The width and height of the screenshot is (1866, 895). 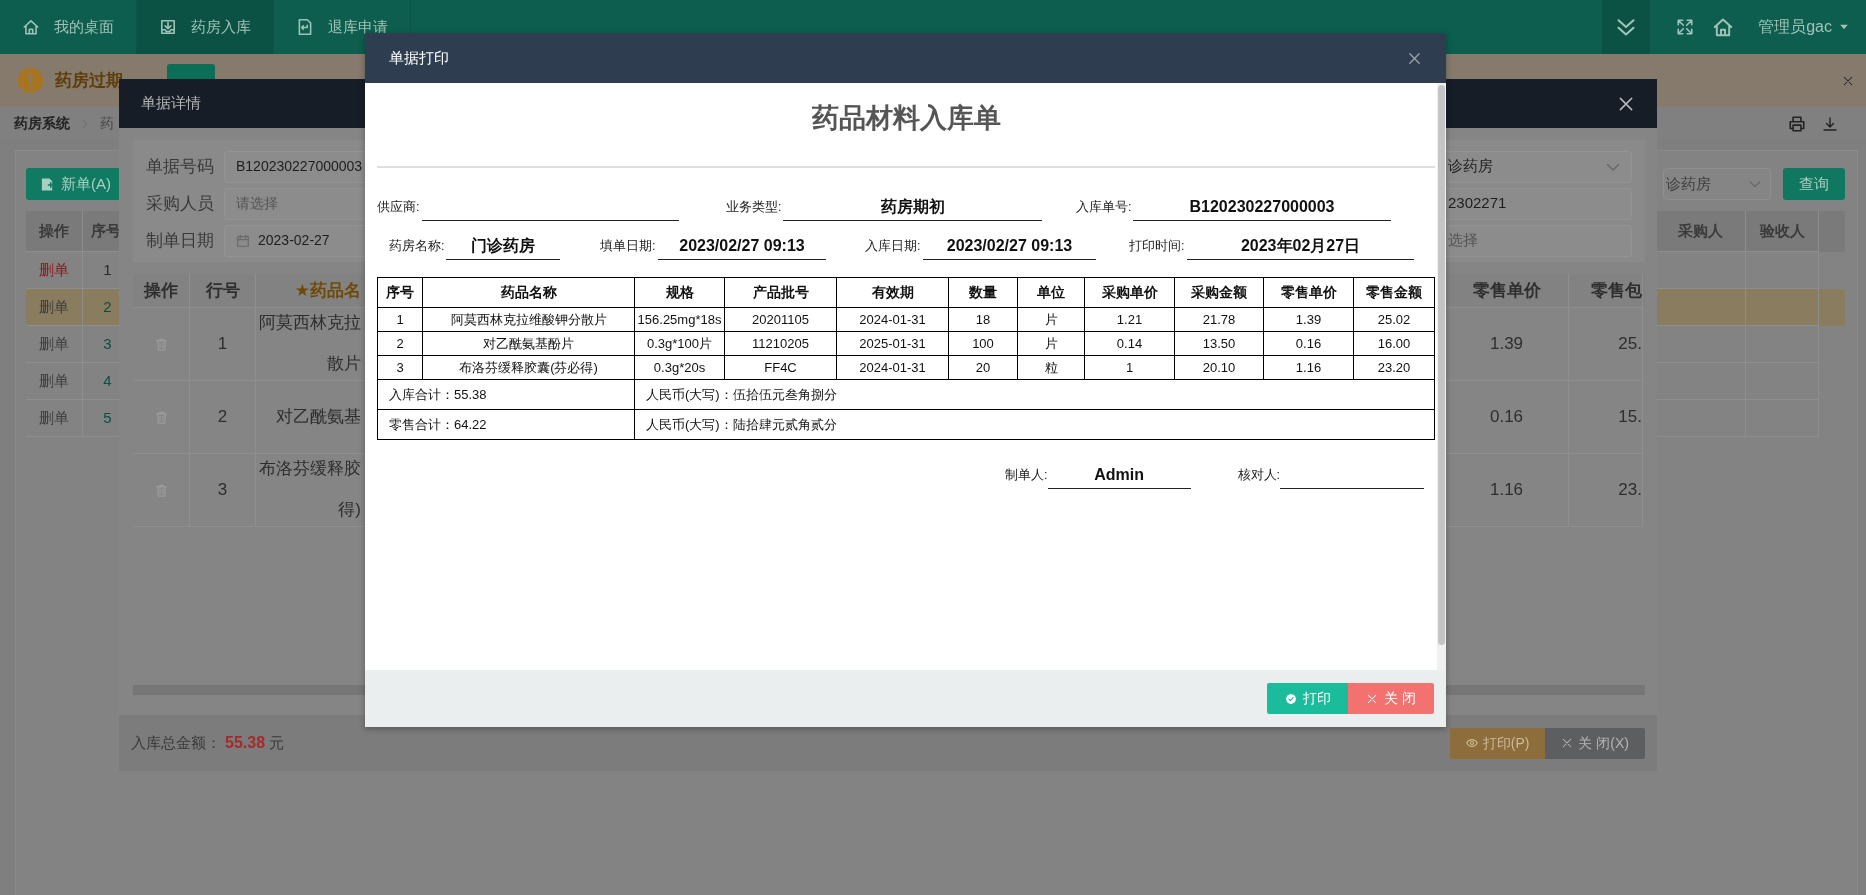 I want to click on total-amount: 入库总金额： 55.38 元, so click(x=208, y=743).